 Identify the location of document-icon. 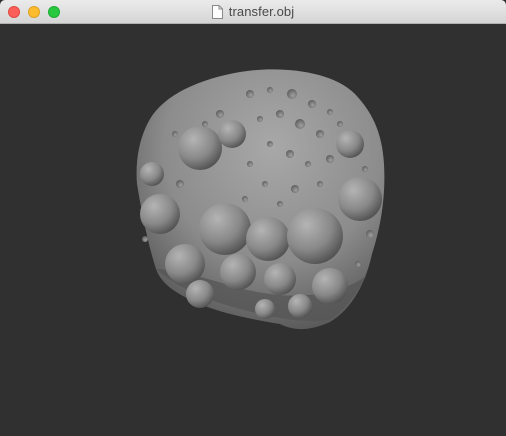
(217, 11).